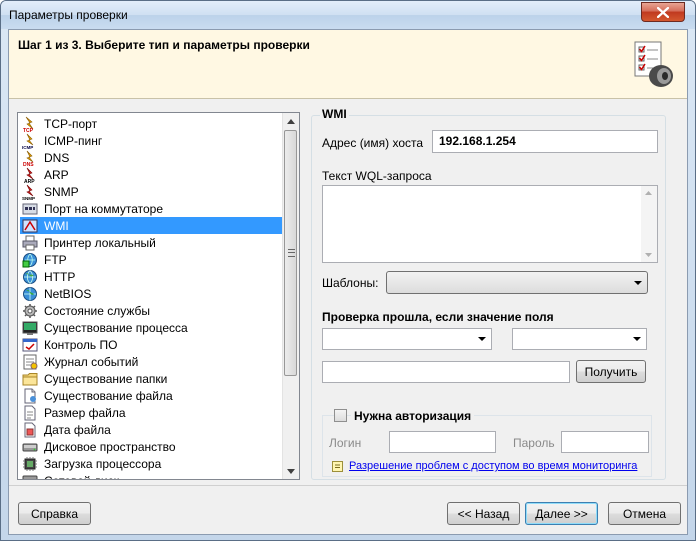 The width and height of the screenshot is (696, 541). I want to click on list-item: NetBIOS, so click(151, 293).